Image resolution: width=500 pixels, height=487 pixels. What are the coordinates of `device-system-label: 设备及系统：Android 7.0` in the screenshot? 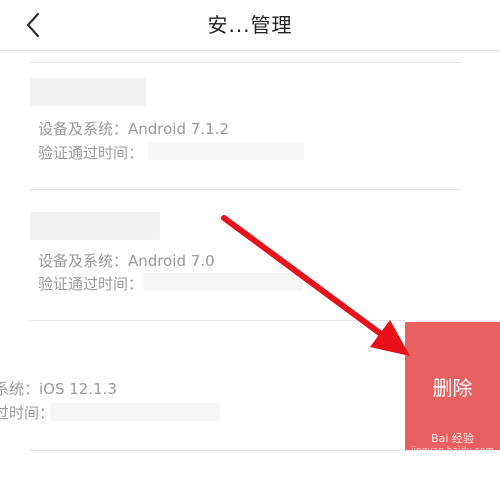 It's located at (126, 261).